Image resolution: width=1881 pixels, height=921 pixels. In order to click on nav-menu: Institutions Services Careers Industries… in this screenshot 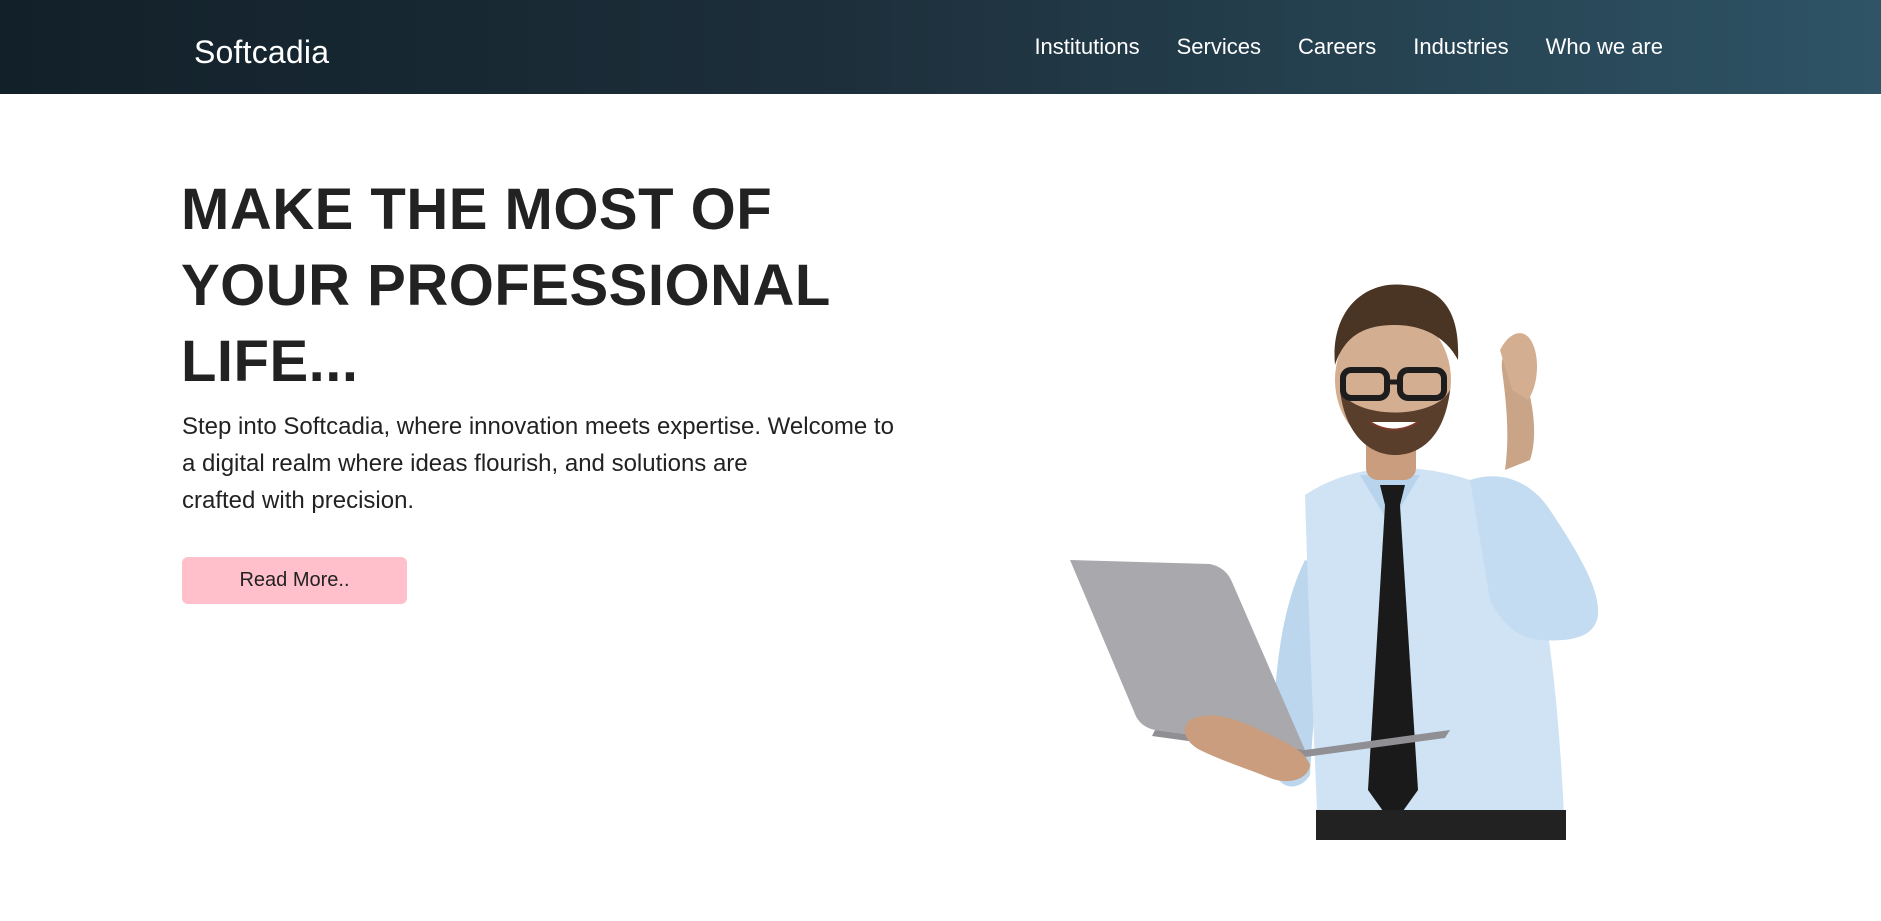, I will do `click(1348, 47)`.